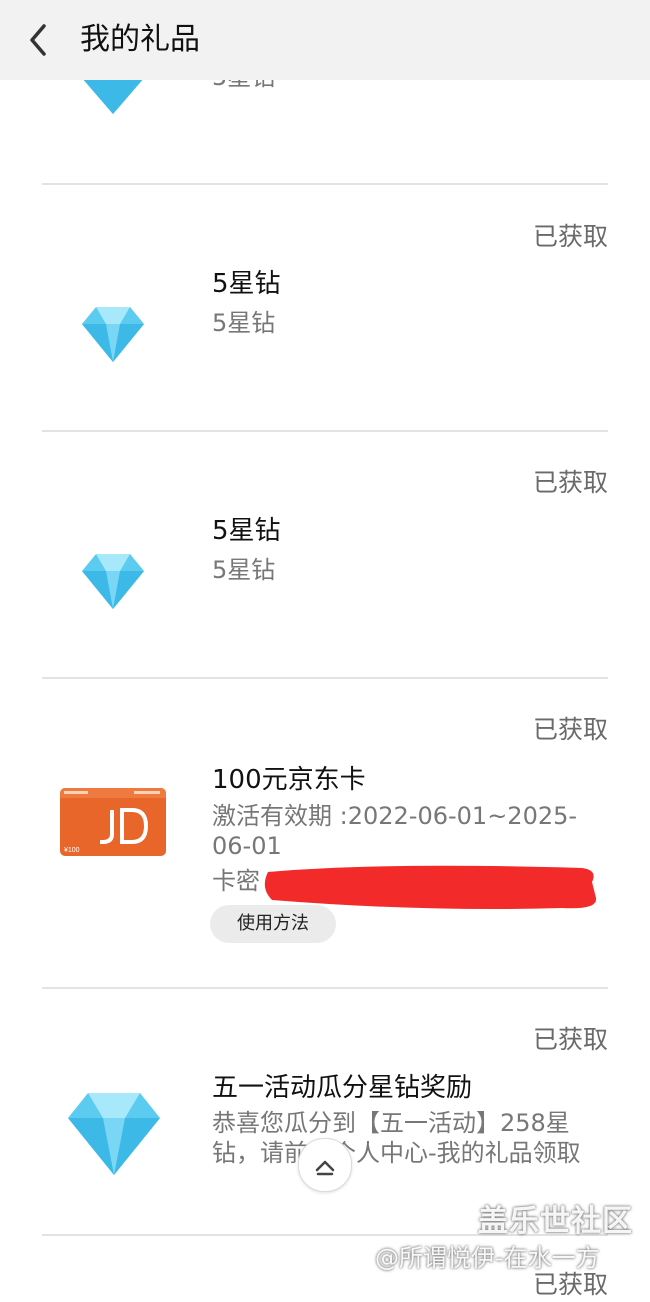 This screenshot has height=1302, width=650. Describe the element at coordinates (555, 1221) in the screenshot. I see `watermark-brand: 盖乐世社区` at that location.